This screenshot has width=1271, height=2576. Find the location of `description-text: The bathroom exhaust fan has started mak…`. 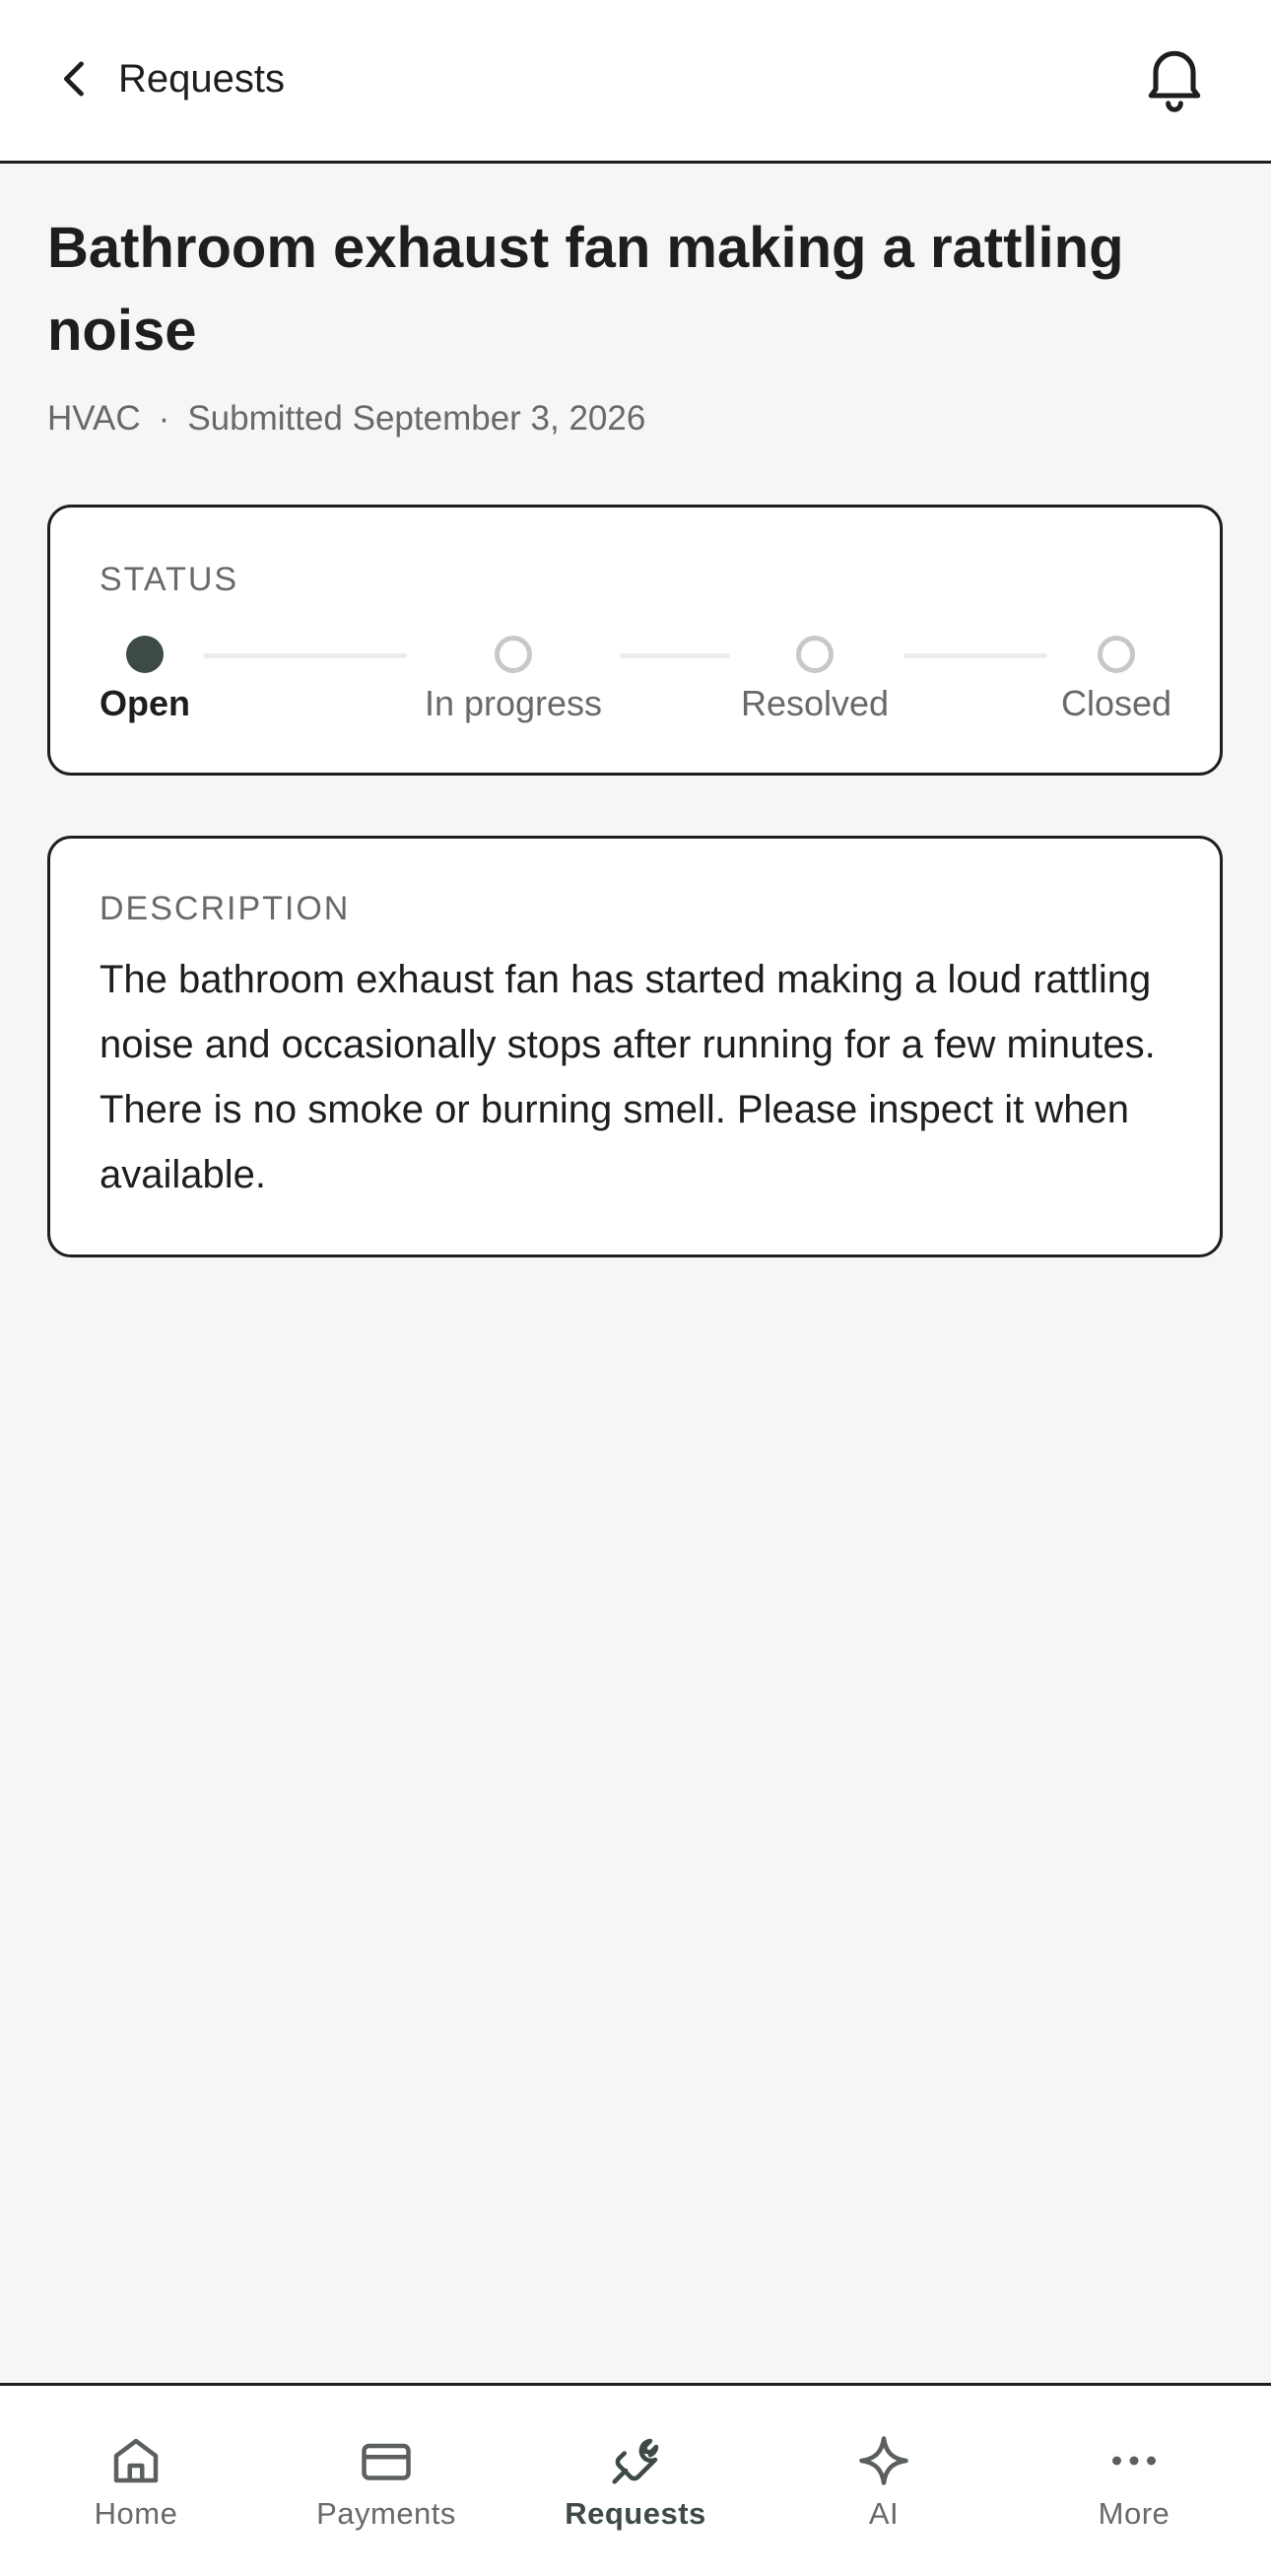

description-text: The bathroom exhaust fan has started mak… is located at coordinates (628, 1077).